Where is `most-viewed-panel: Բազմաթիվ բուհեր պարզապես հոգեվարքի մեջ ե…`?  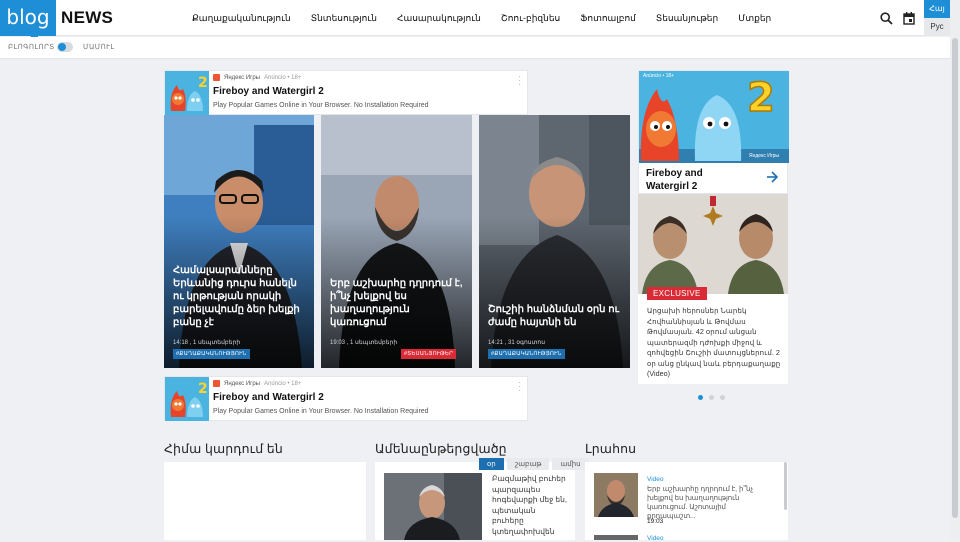 most-viewed-panel: Բազմաթիվ բուհեր պարզապես հոգեվարքի մեջ ե… is located at coordinates (475, 501).